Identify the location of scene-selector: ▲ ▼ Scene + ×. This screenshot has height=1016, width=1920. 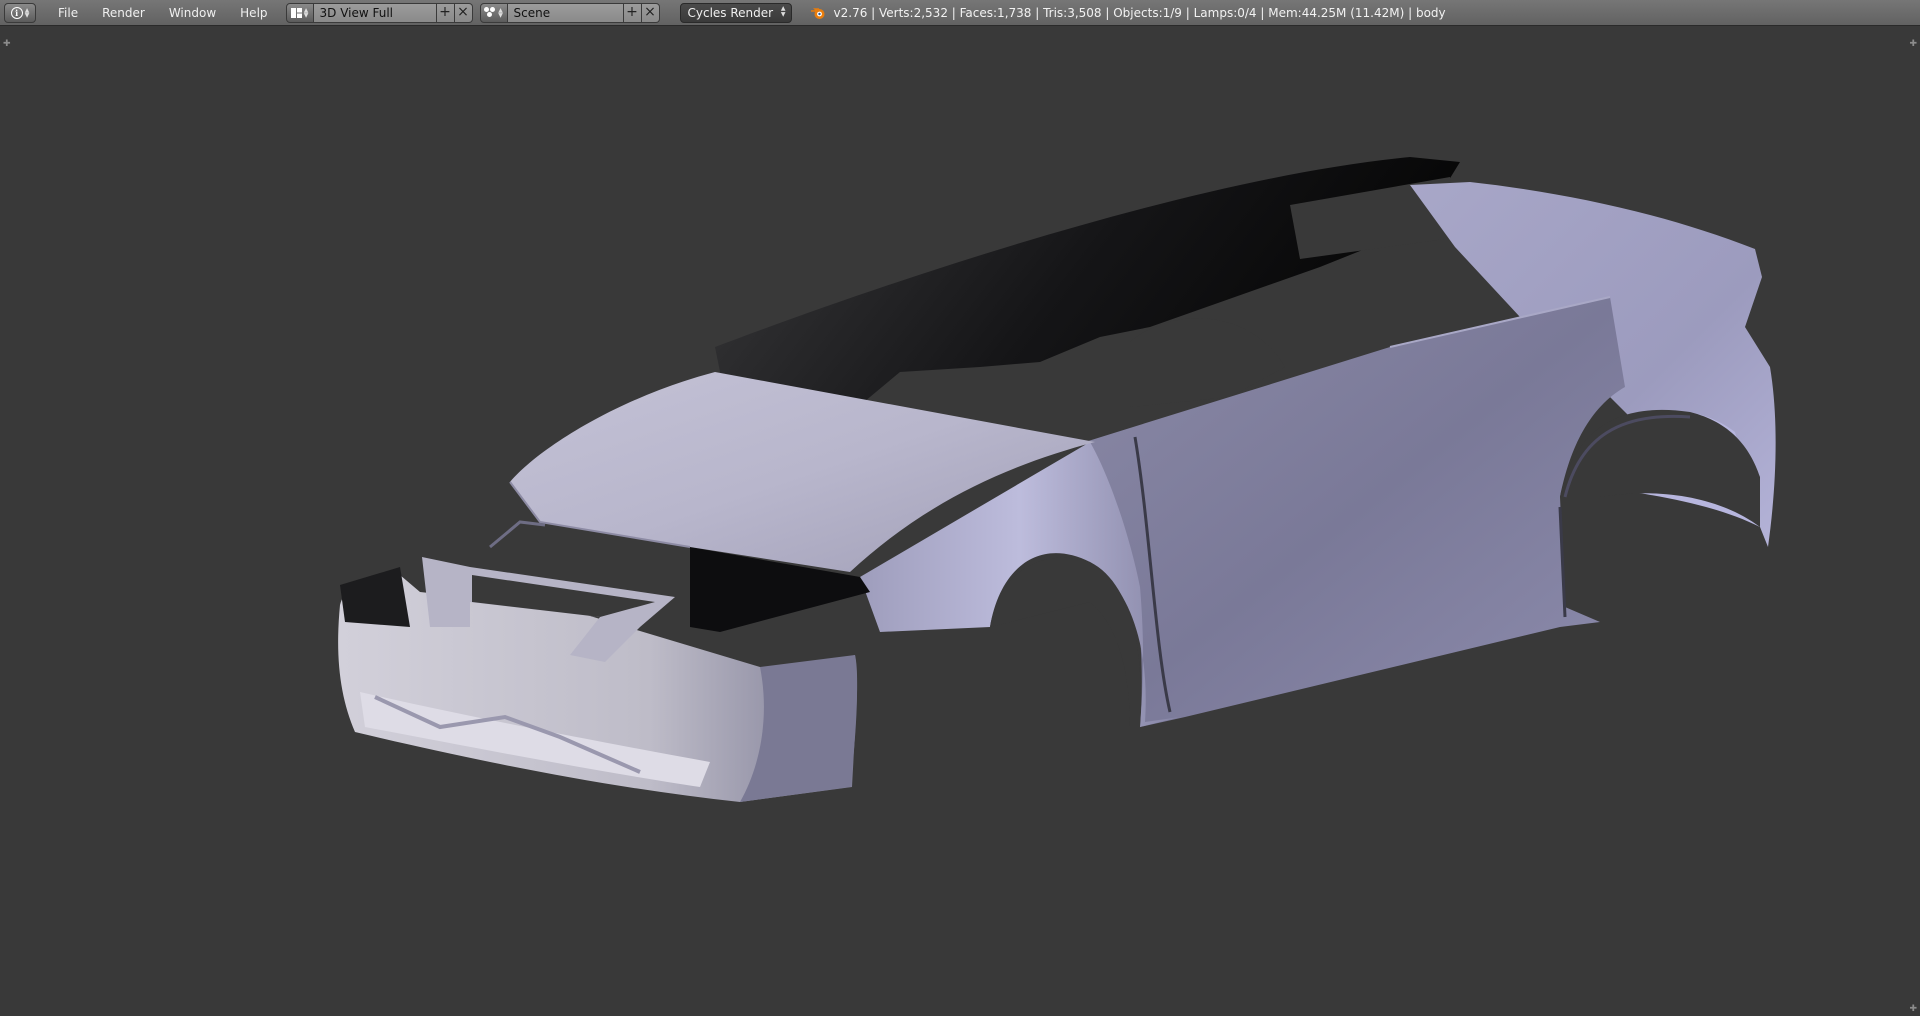
(569, 12).